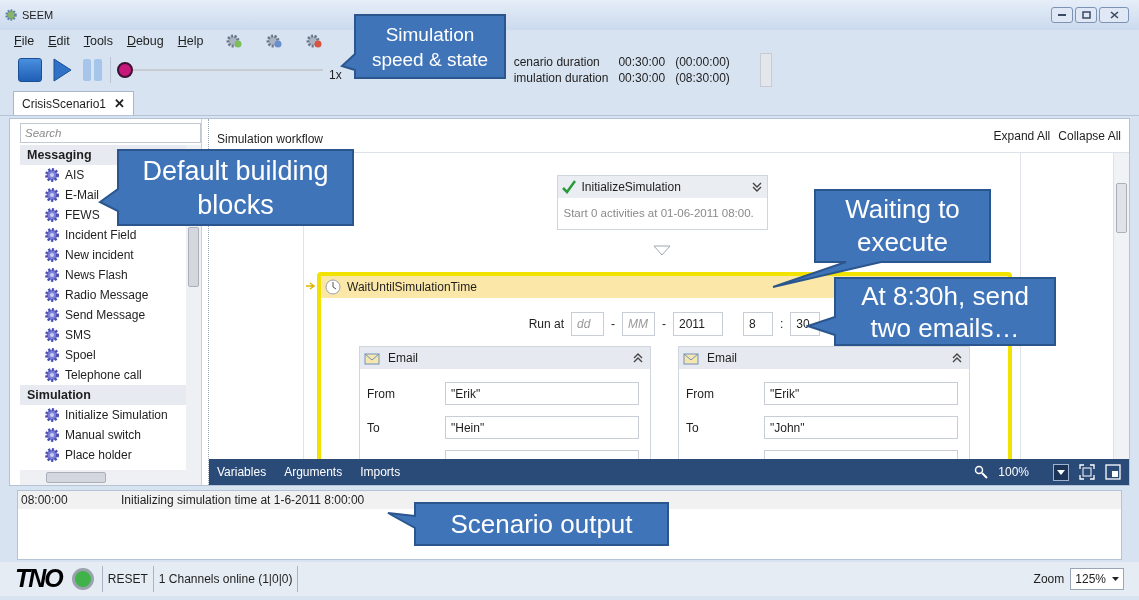 Image resolution: width=1139 pixels, height=600 pixels. What do you see at coordinates (103, 395) in the screenshot?
I see `category-header: Simulation` at bounding box center [103, 395].